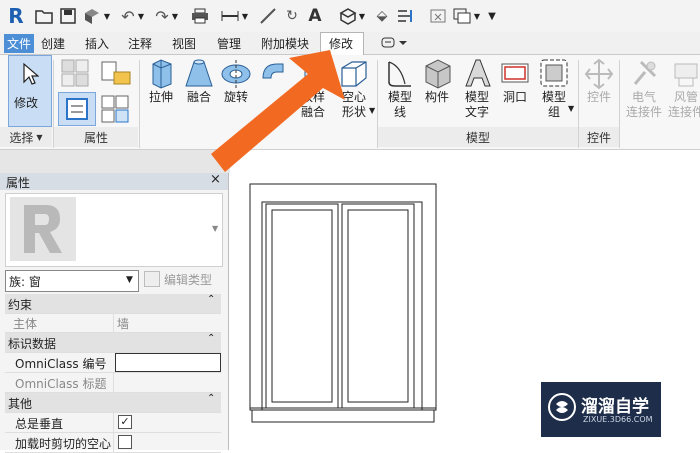 The image size is (700, 453). Describe the element at coordinates (619, 104) in the screenshot. I see `ribbon-separator` at that location.